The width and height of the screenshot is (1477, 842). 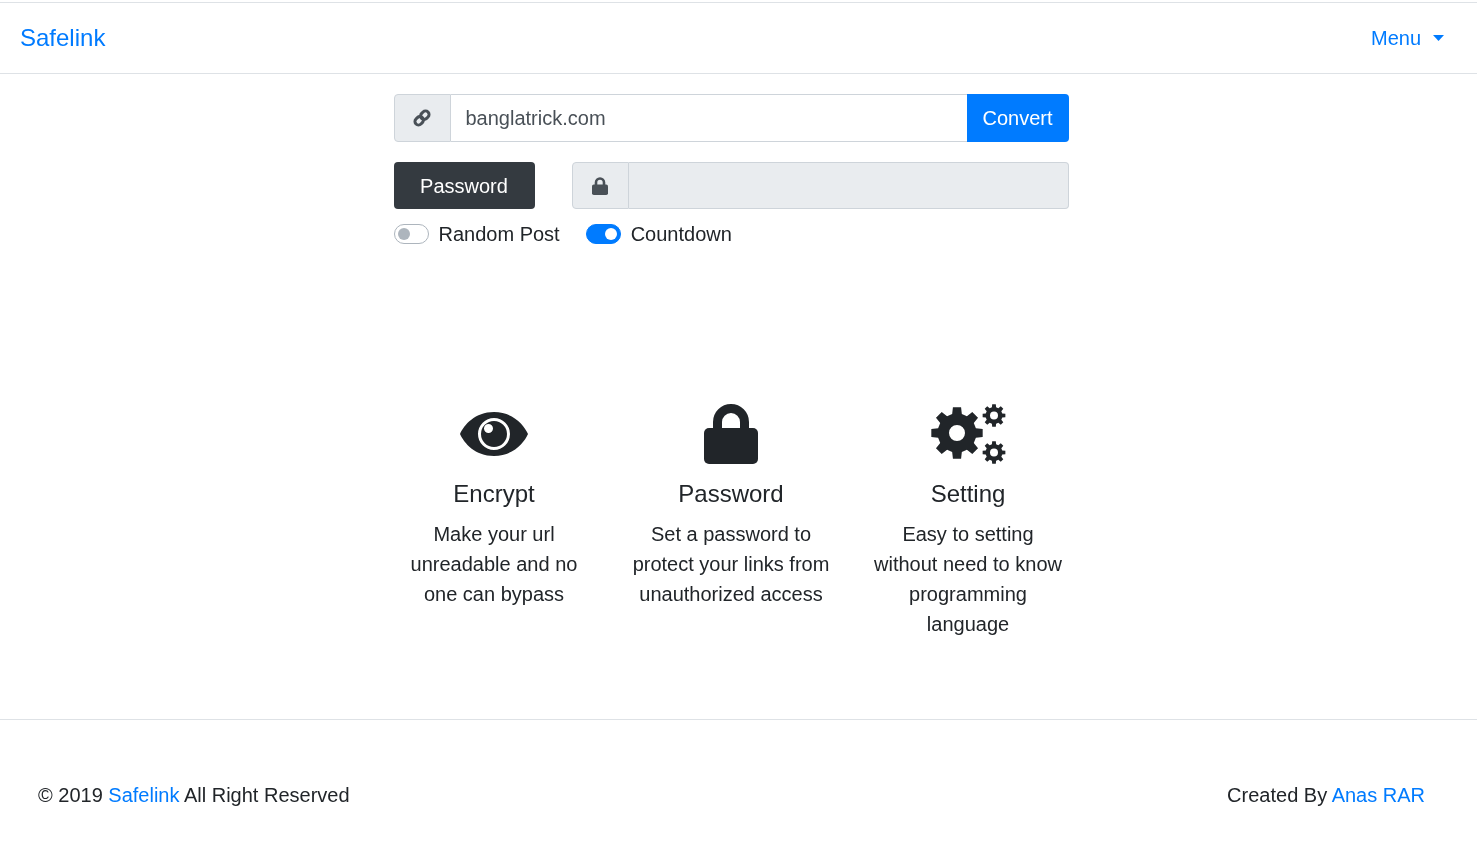 What do you see at coordinates (681, 234) in the screenshot?
I see `toggle-label: Countdown` at bounding box center [681, 234].